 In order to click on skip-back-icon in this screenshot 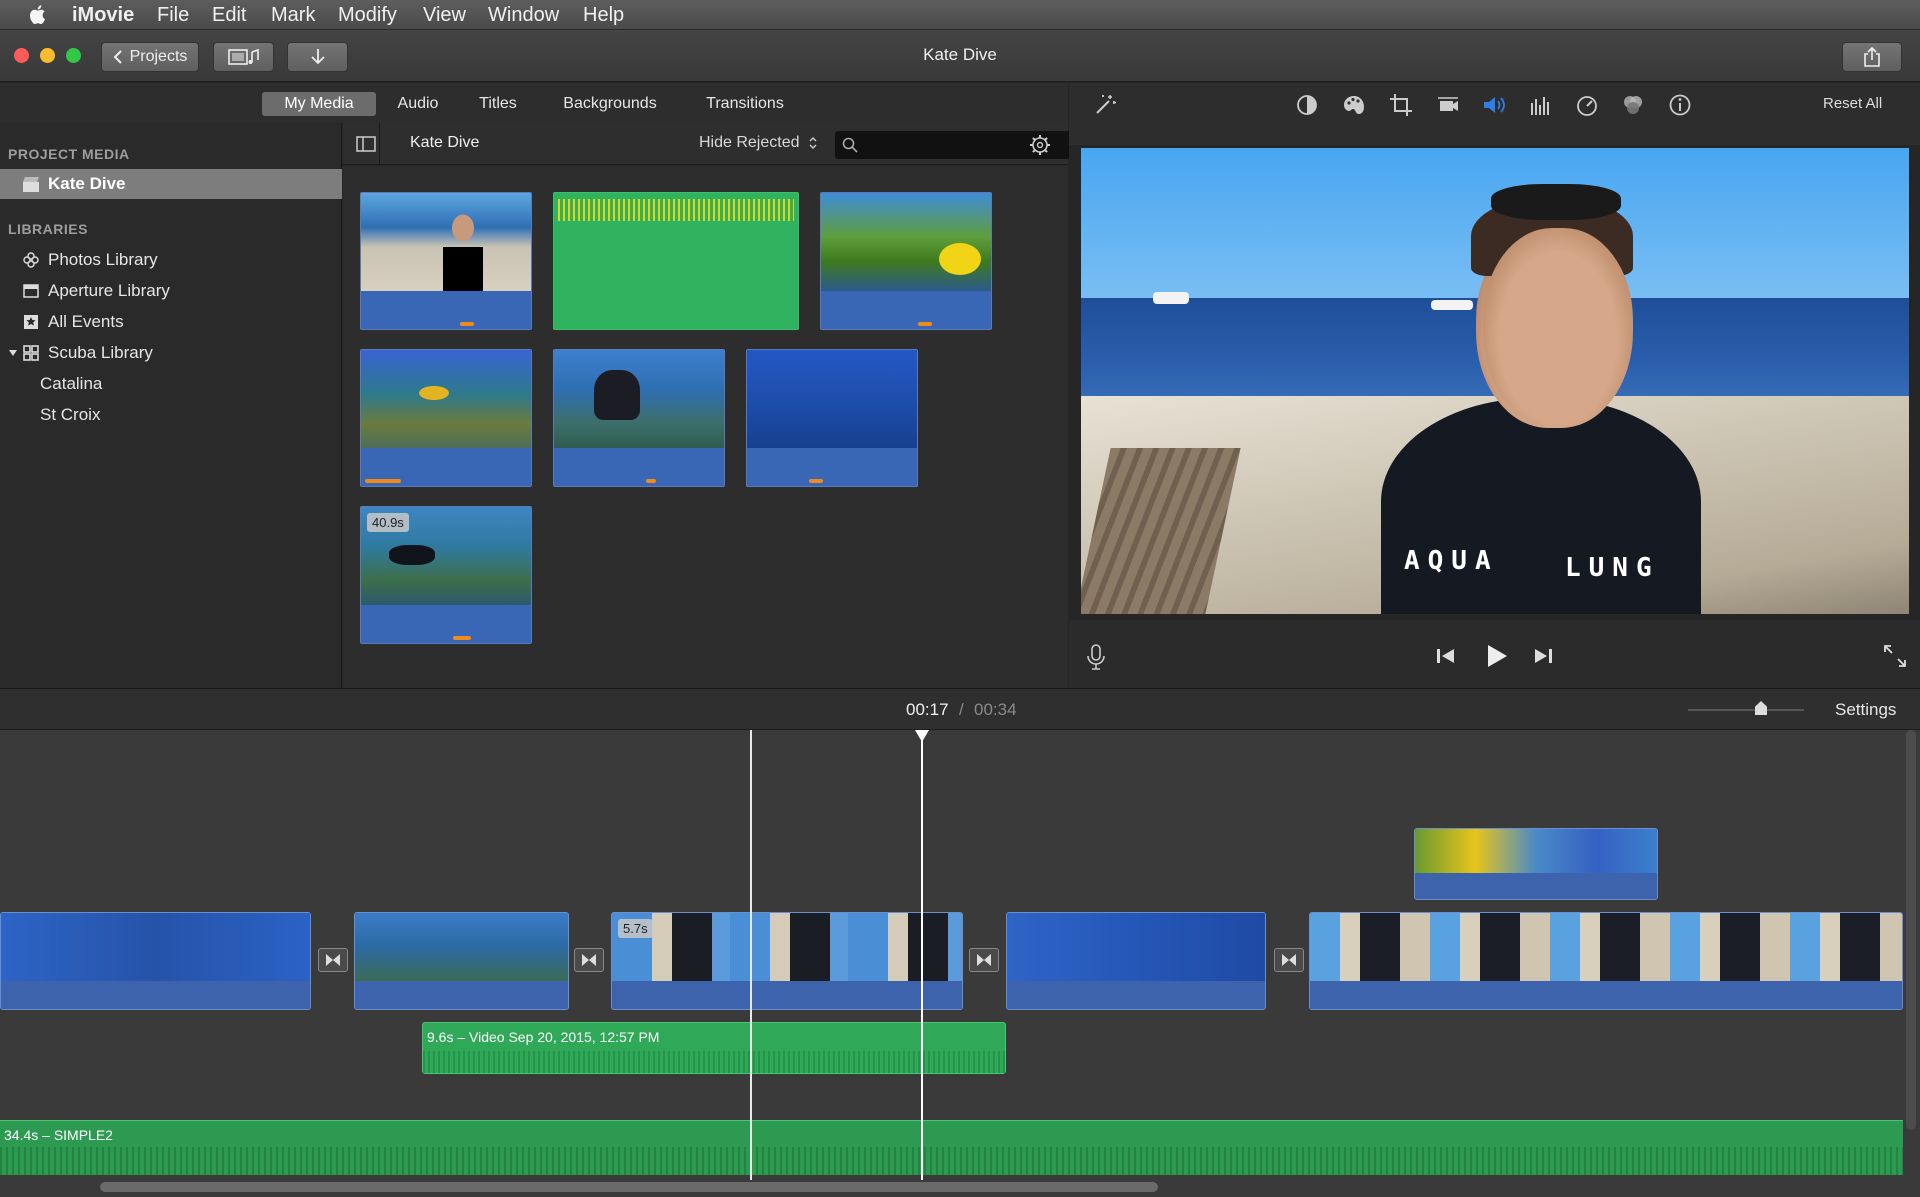, I will do `click(1446, 656)`.